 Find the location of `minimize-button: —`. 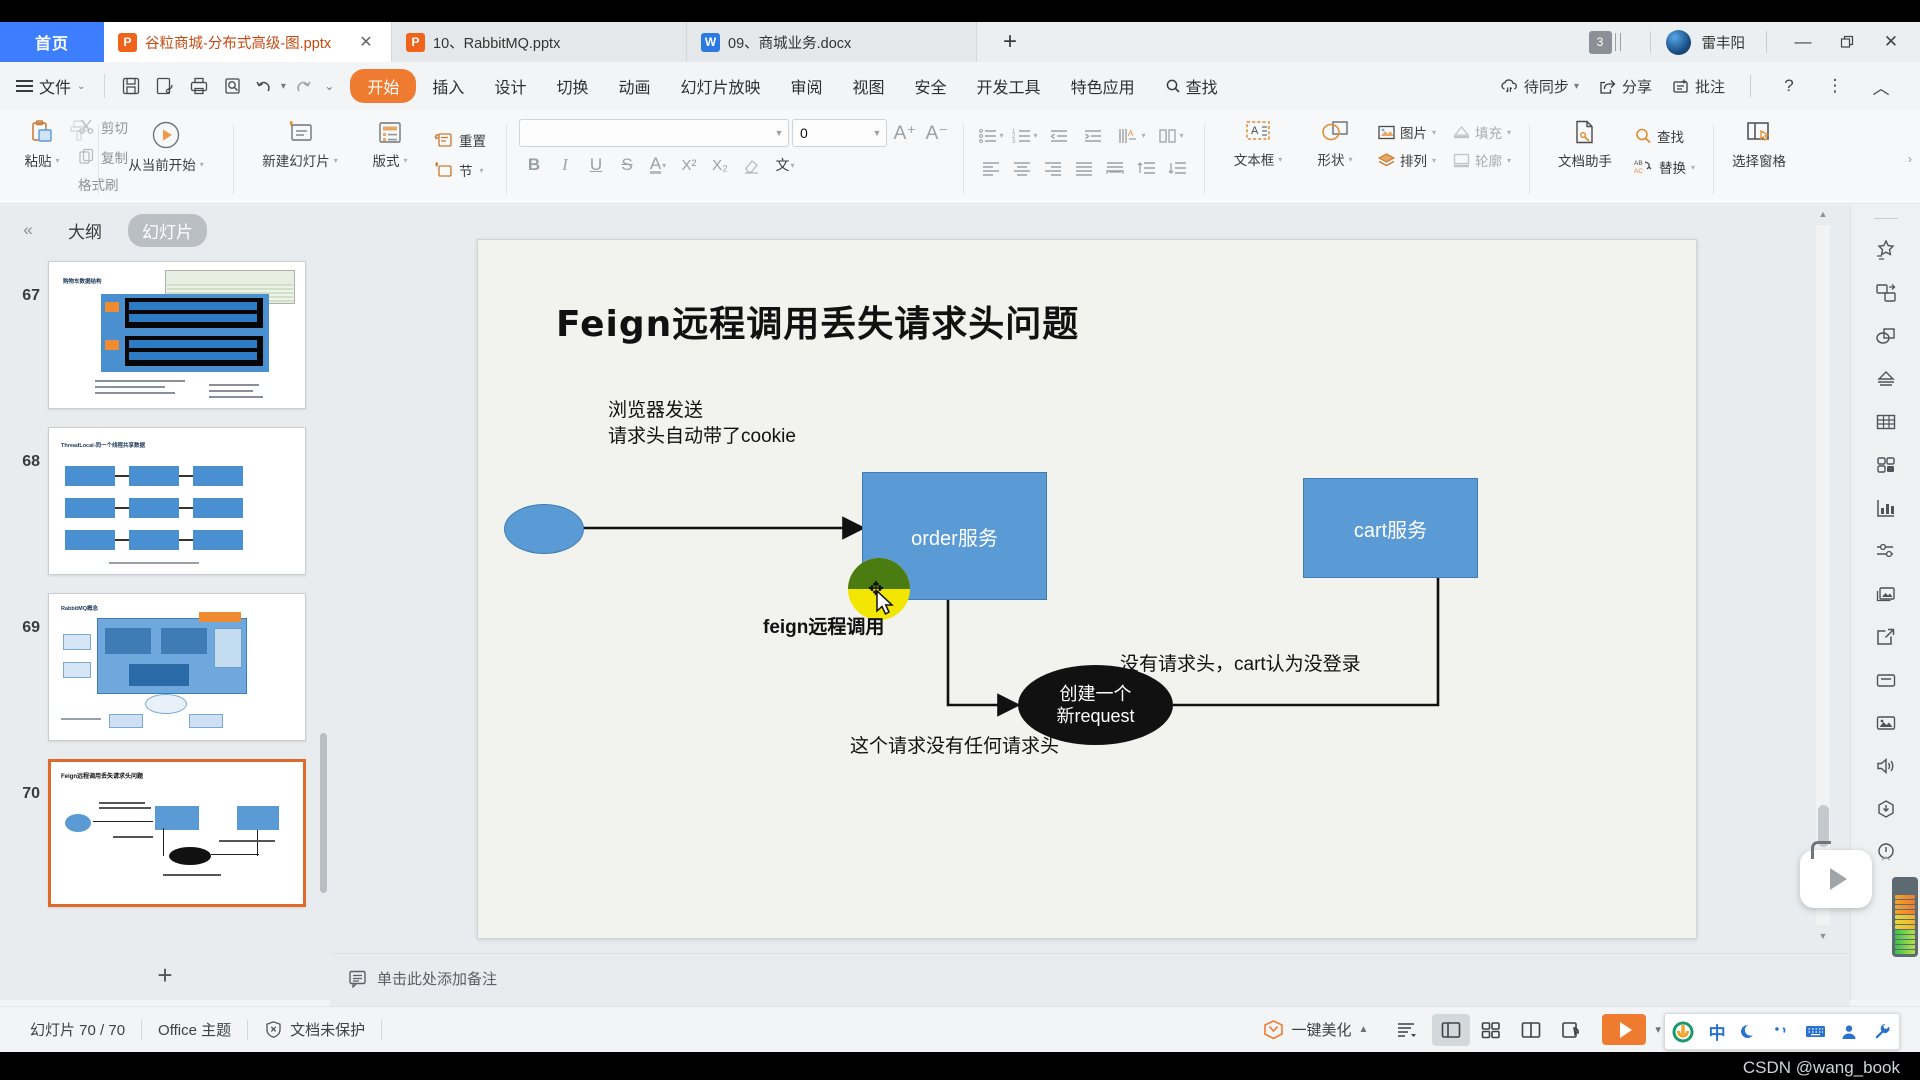

minimize-button: — is located at coordinates (1803, 42).